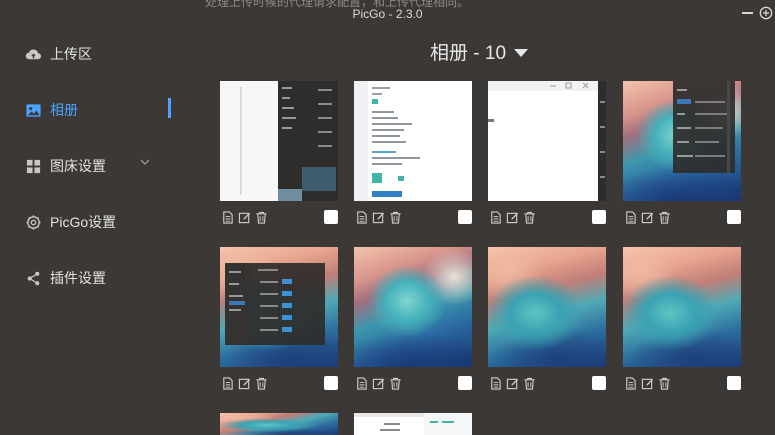 Image resolution: width=775 pixels, height=435 pixels. What do you see at coordinates (64, 110) in the screenshot?
I see `sidebar-item-label: 相册` at bounding box center [64, 110].